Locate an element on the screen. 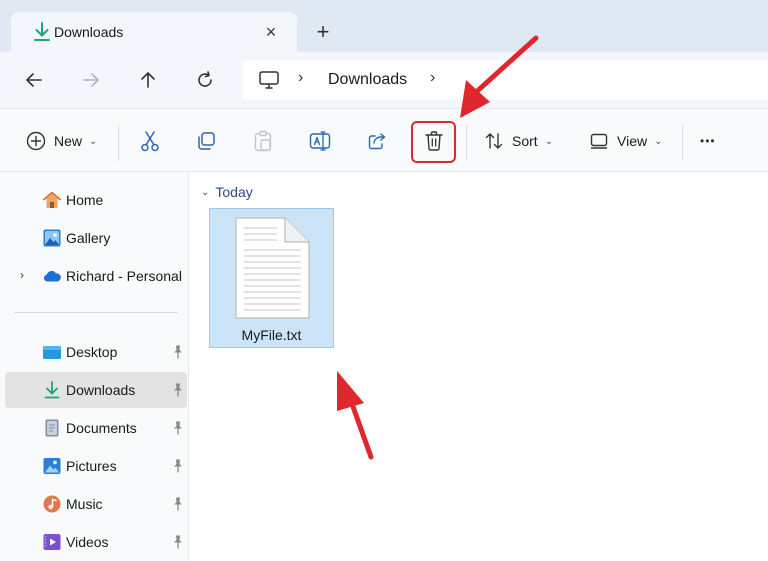  clipboard-icon is located at coordinates (263, 141).